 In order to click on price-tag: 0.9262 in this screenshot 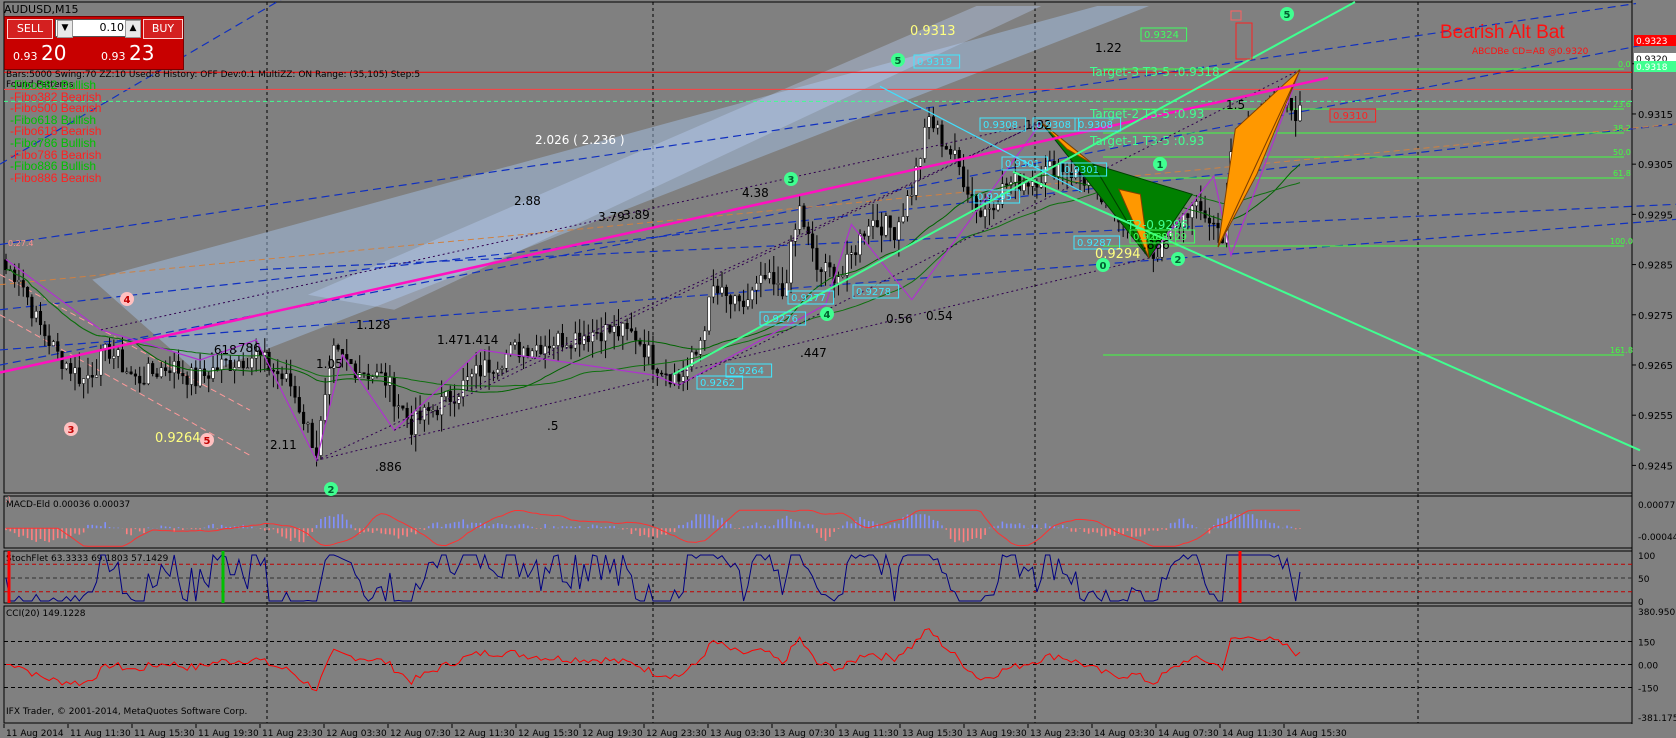, I will do `click(717, 383)`.